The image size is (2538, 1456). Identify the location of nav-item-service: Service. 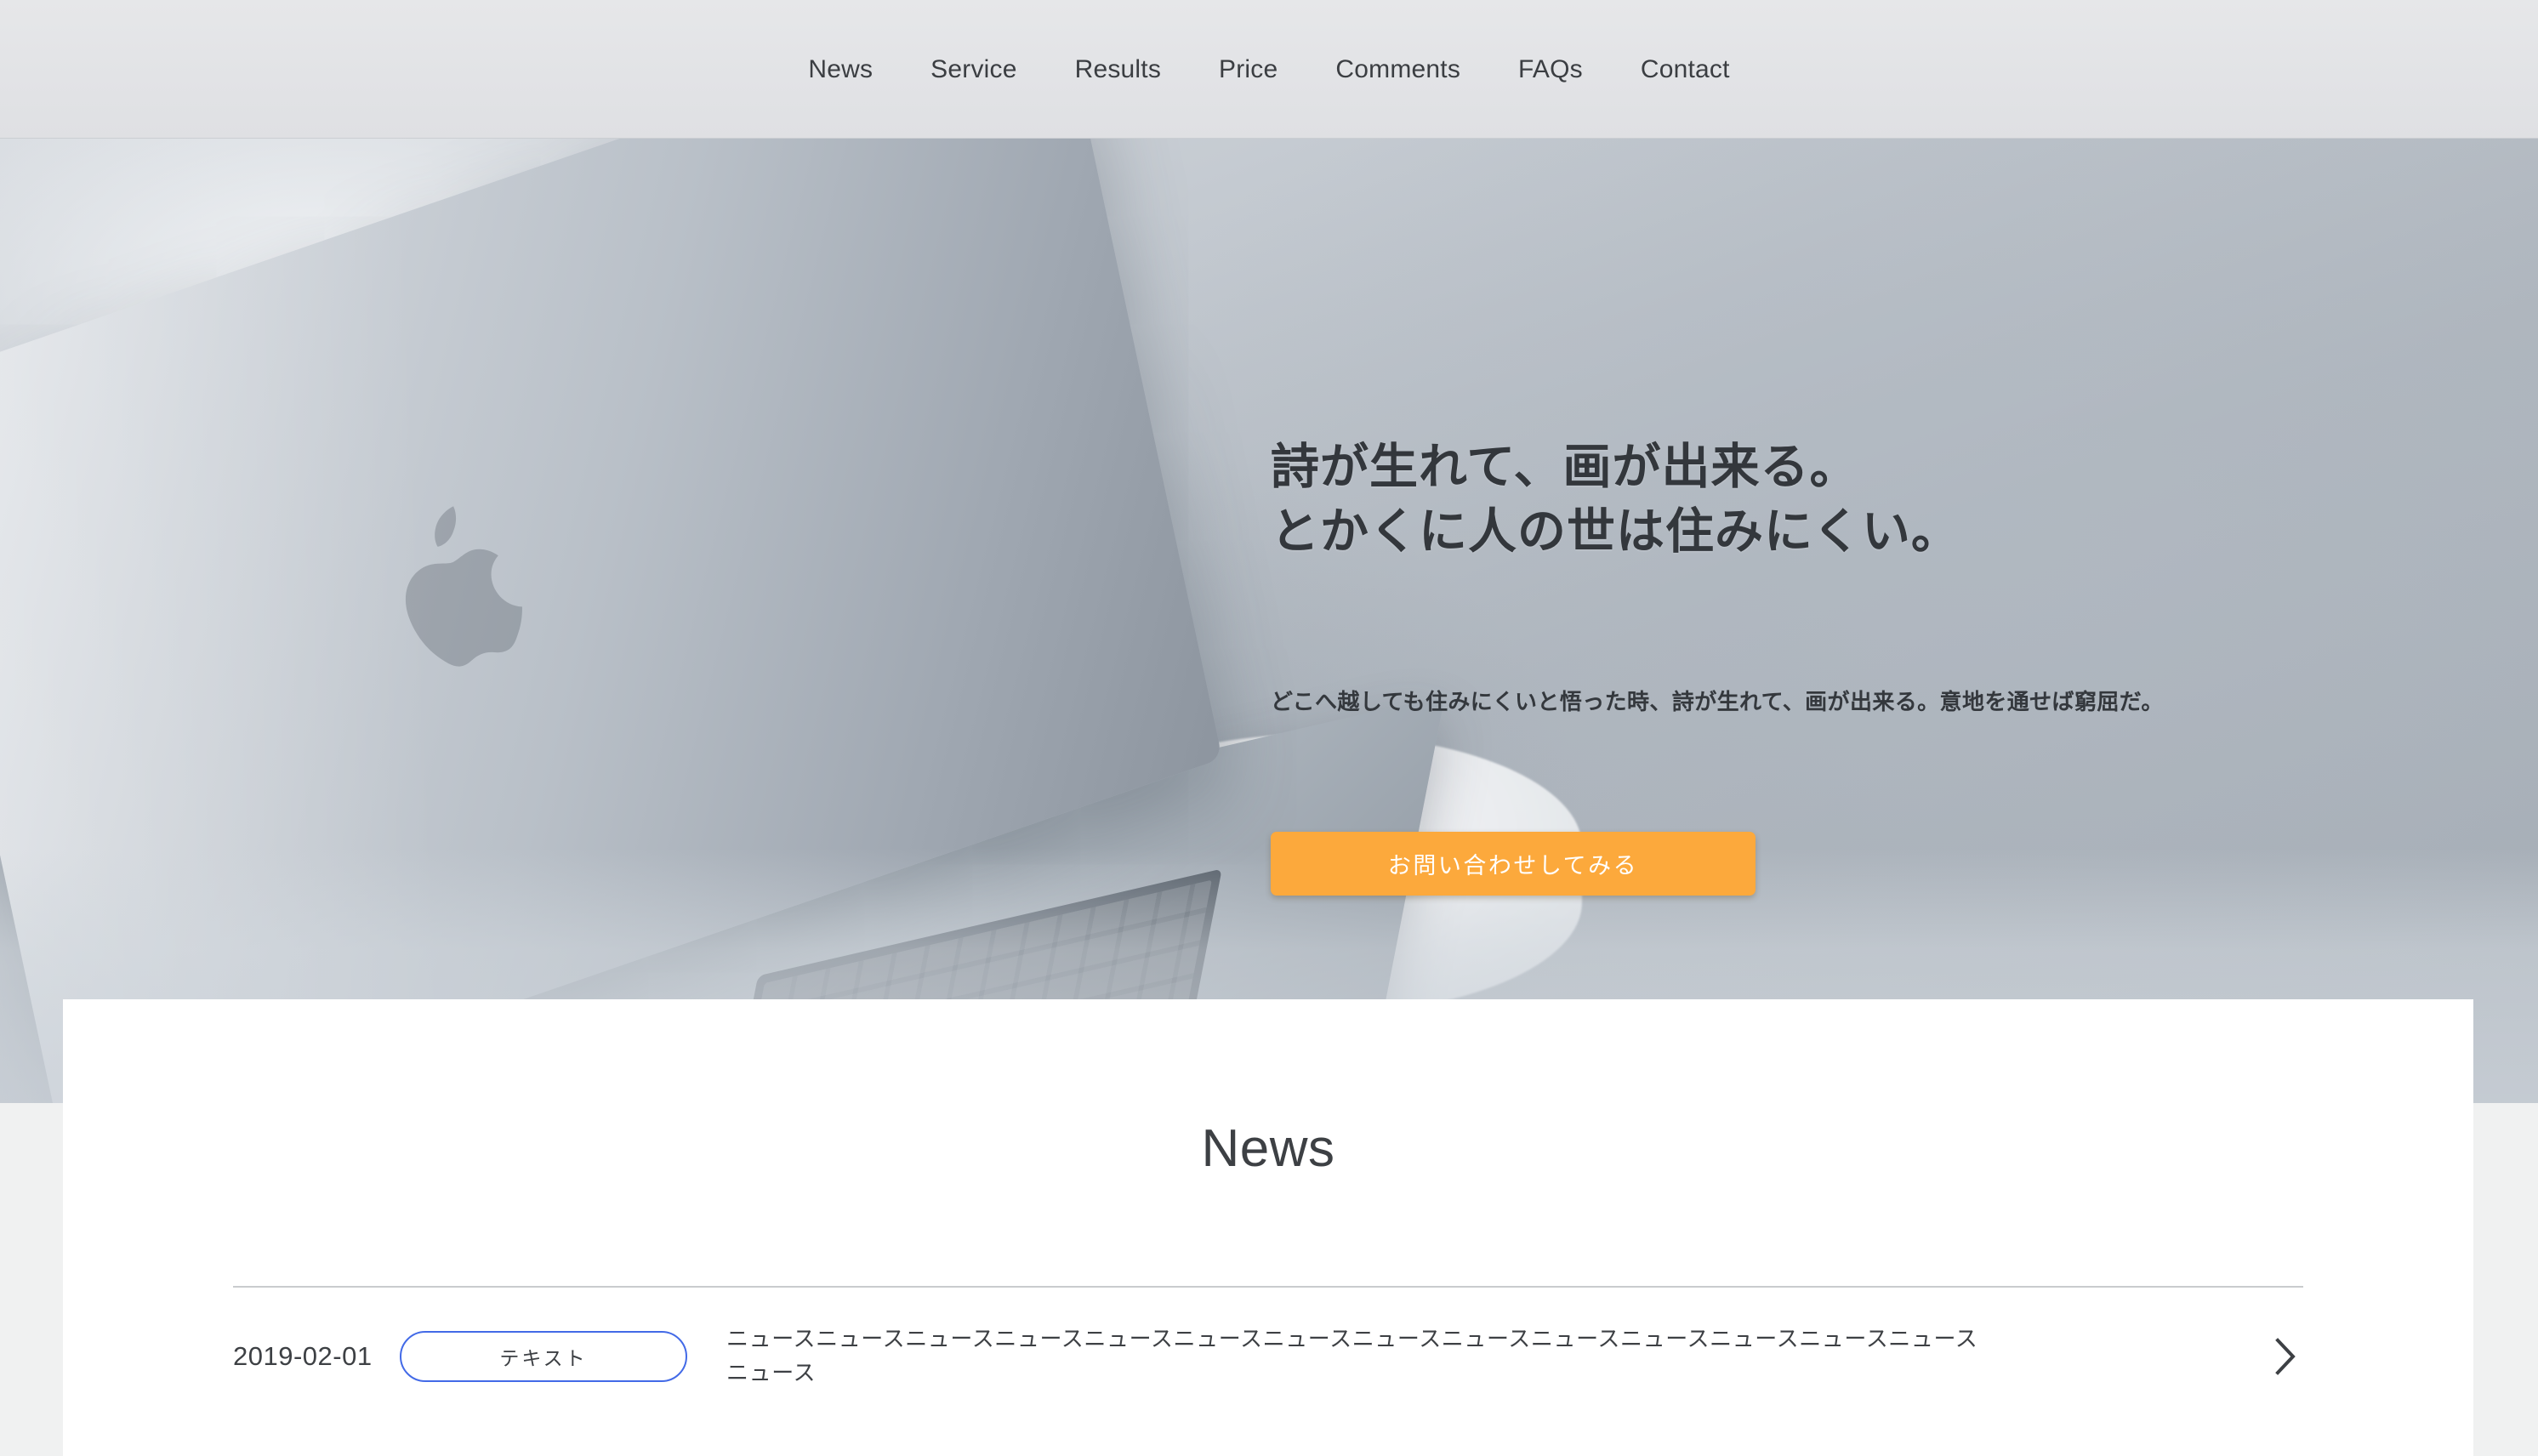
(973, 69).